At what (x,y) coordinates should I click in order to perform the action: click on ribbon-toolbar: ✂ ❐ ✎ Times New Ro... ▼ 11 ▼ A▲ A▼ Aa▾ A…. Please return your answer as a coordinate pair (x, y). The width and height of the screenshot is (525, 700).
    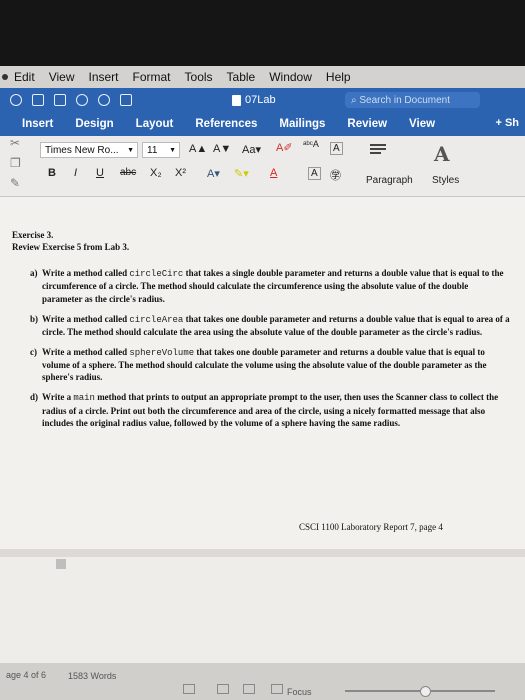
    Looking at the image, I should click on (262, 166).